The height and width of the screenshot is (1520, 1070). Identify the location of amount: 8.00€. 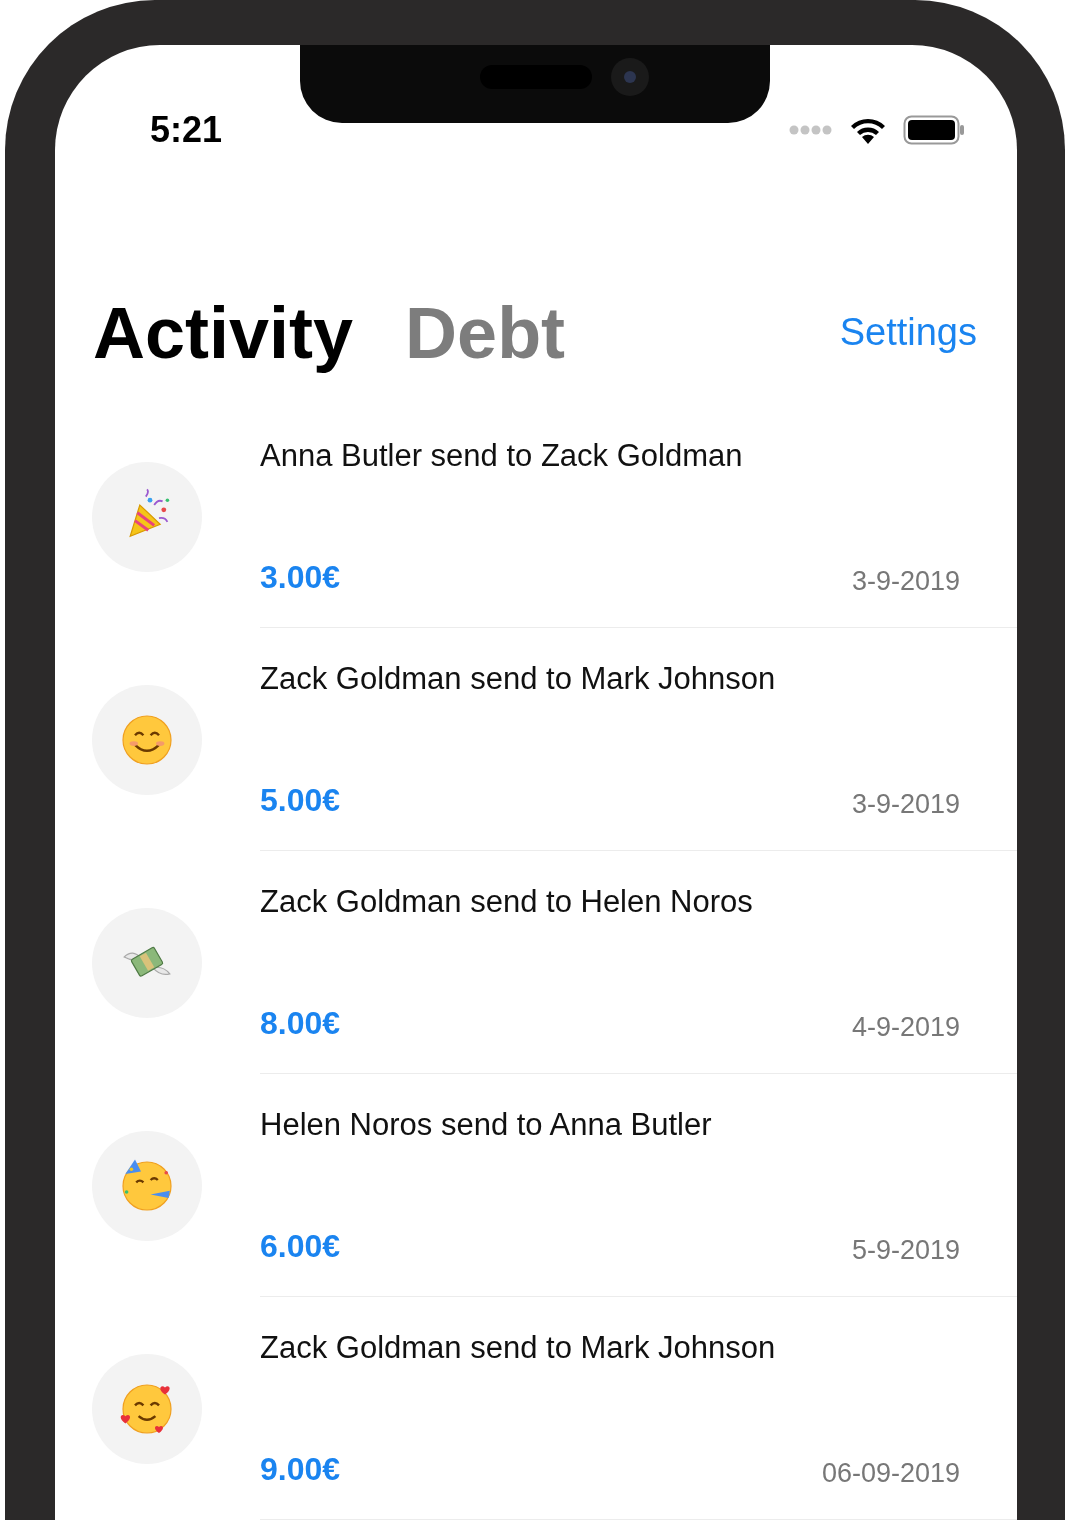
(300, 1023).